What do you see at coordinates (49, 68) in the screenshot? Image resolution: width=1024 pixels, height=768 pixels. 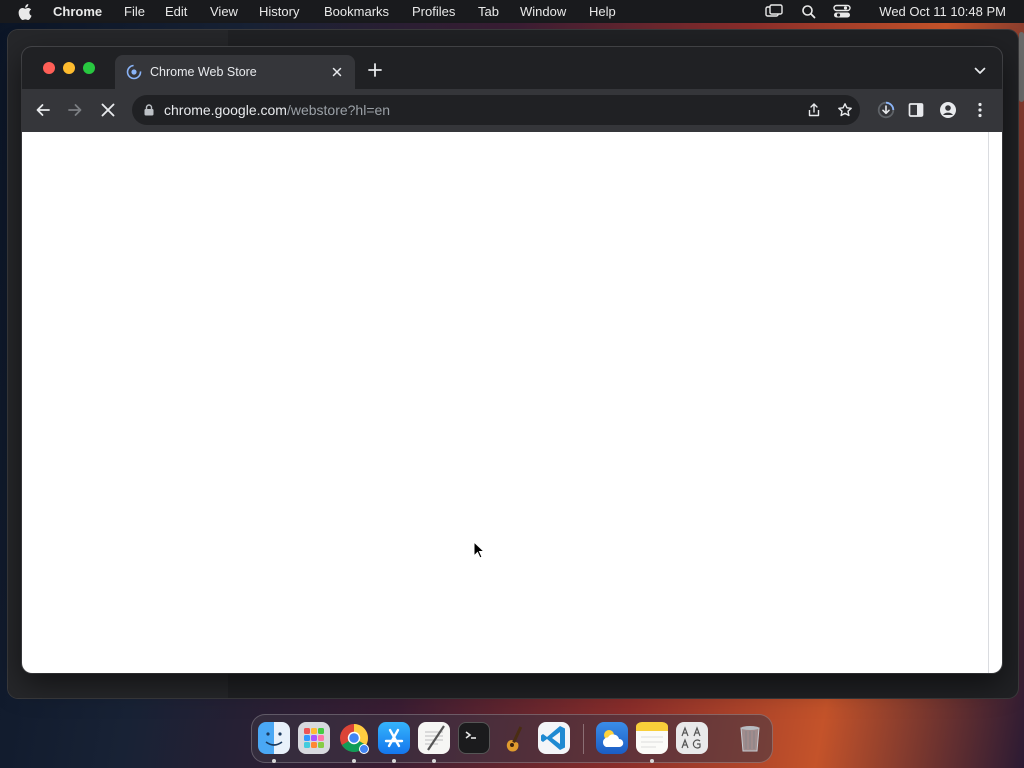 I see `close-window-button` at bounding box center [49, 68].